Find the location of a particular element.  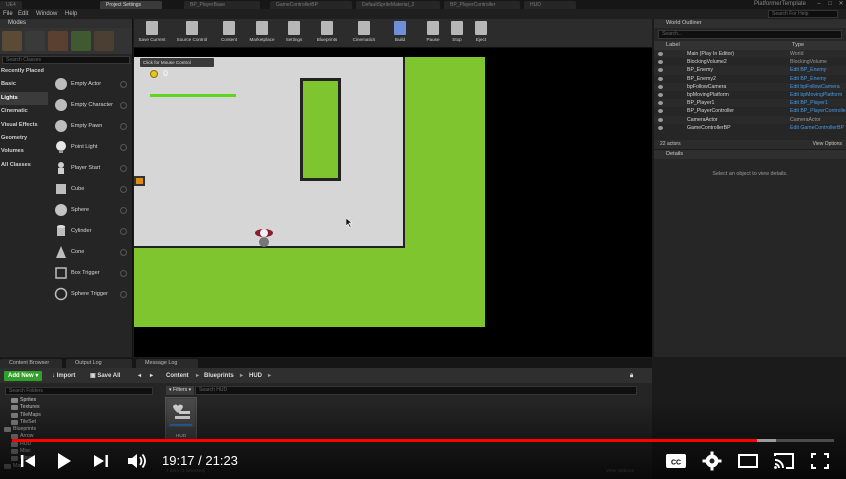

outliner-row-type: Edit BP_Player1 is located at coordinates (809, 103).